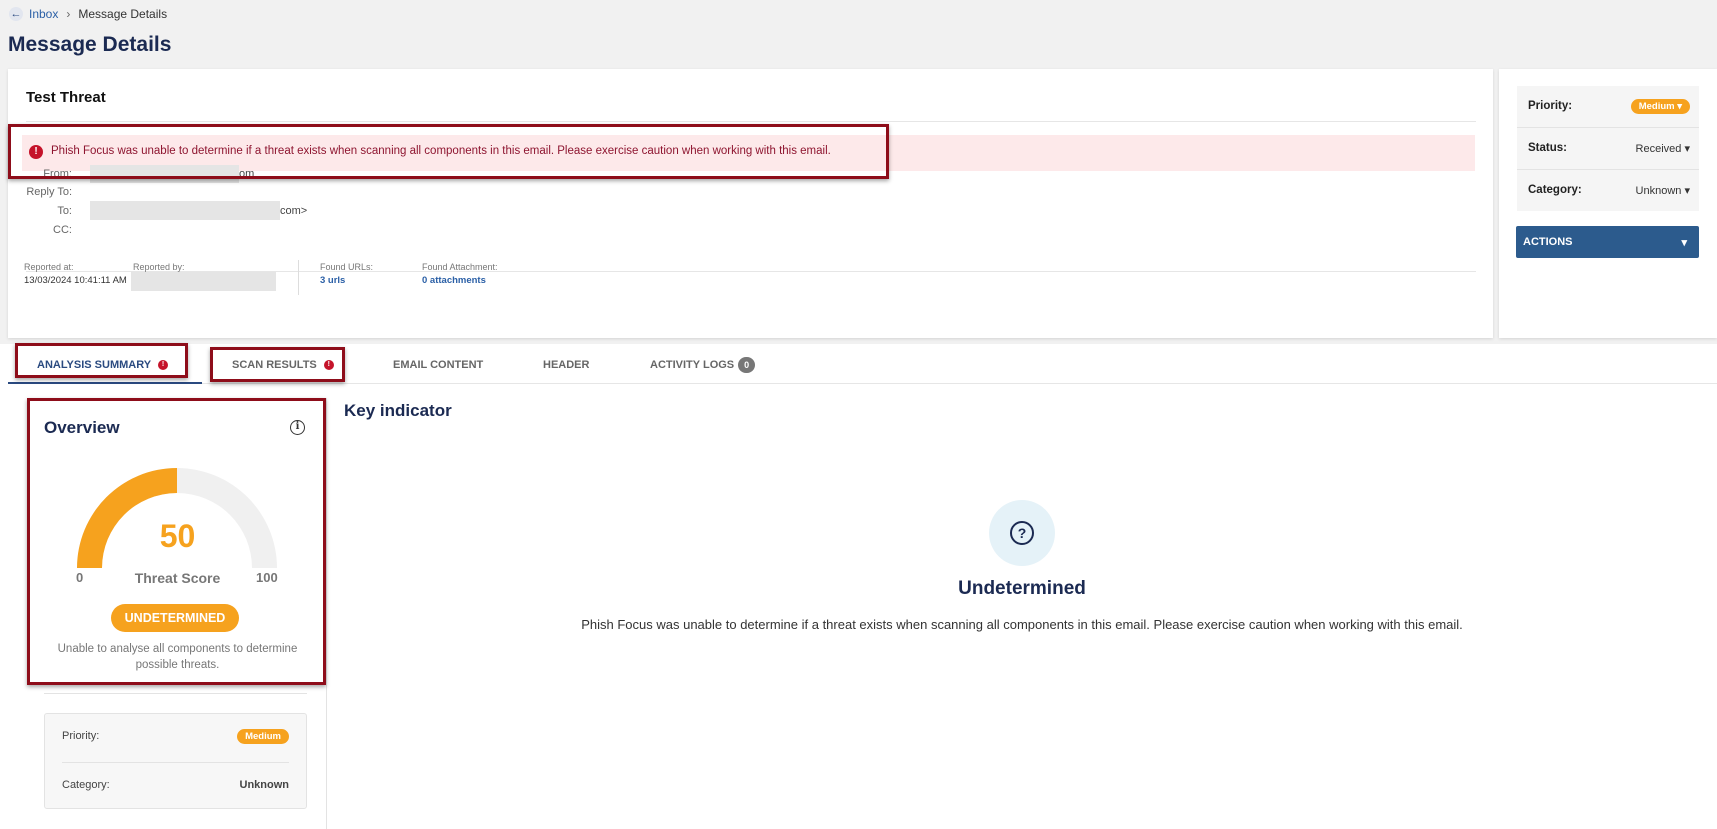 The height and width of the screenshot is (829, 1717). What do you see at coordinates (175, 761) in the screenshot?
I see `overview-details: Priority: Medium Category: Unknown` at bounding box center [175, 761].